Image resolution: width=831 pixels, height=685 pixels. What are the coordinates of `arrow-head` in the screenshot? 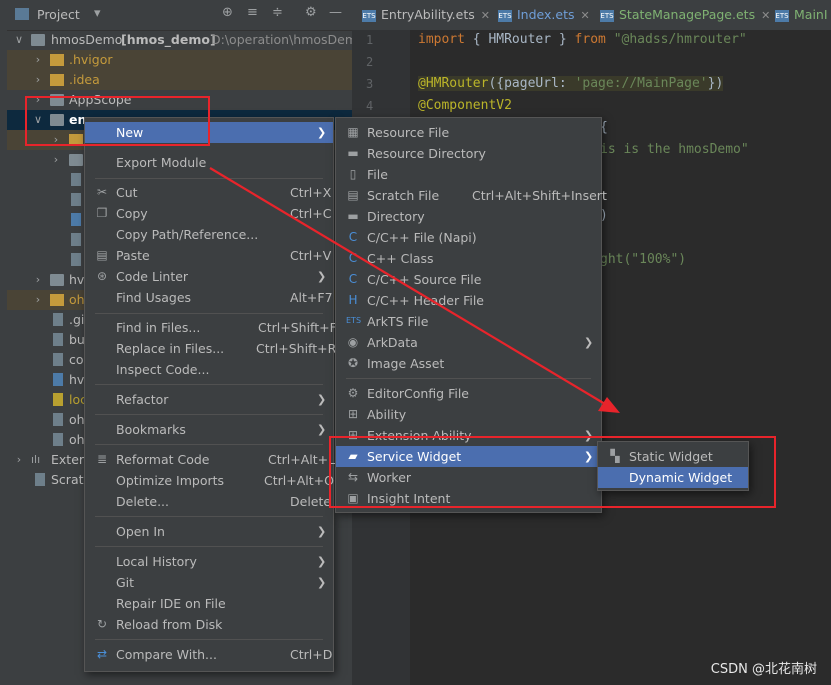 It's located at (609, 405).